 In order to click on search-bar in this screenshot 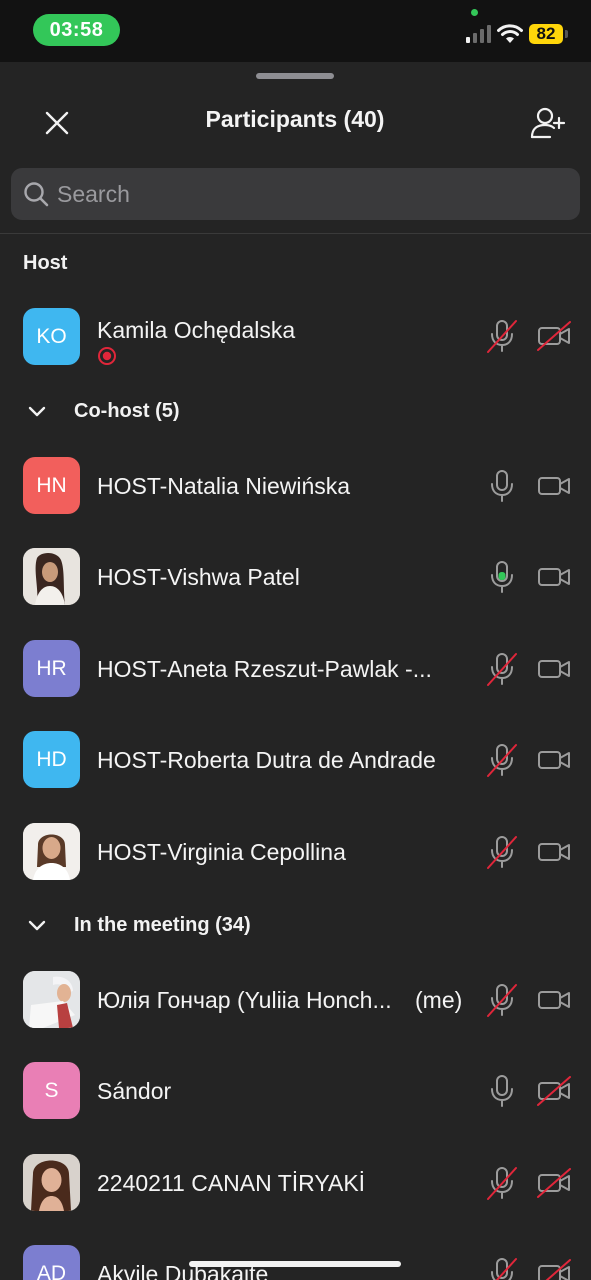, I will do `click(295, 194)`.